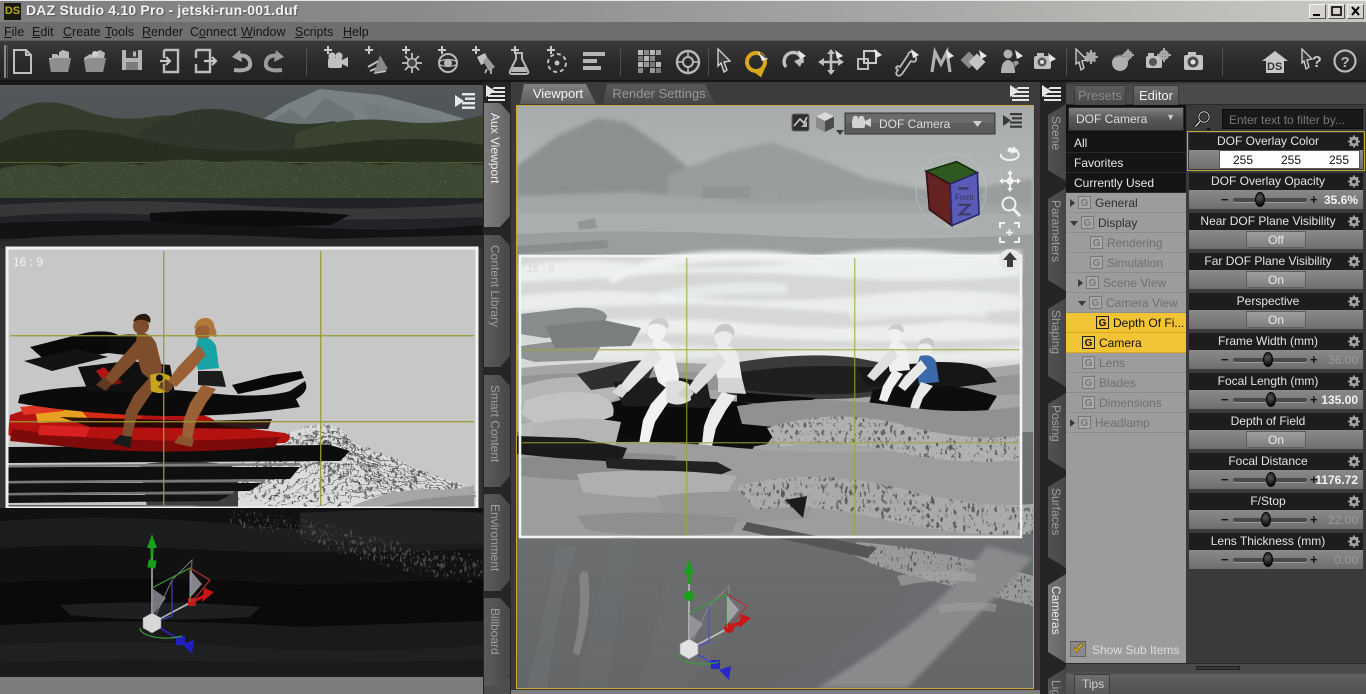  Describe the element at coordinates (1274, 67) in the screenshot. I see `svg-text: DS` at that location.